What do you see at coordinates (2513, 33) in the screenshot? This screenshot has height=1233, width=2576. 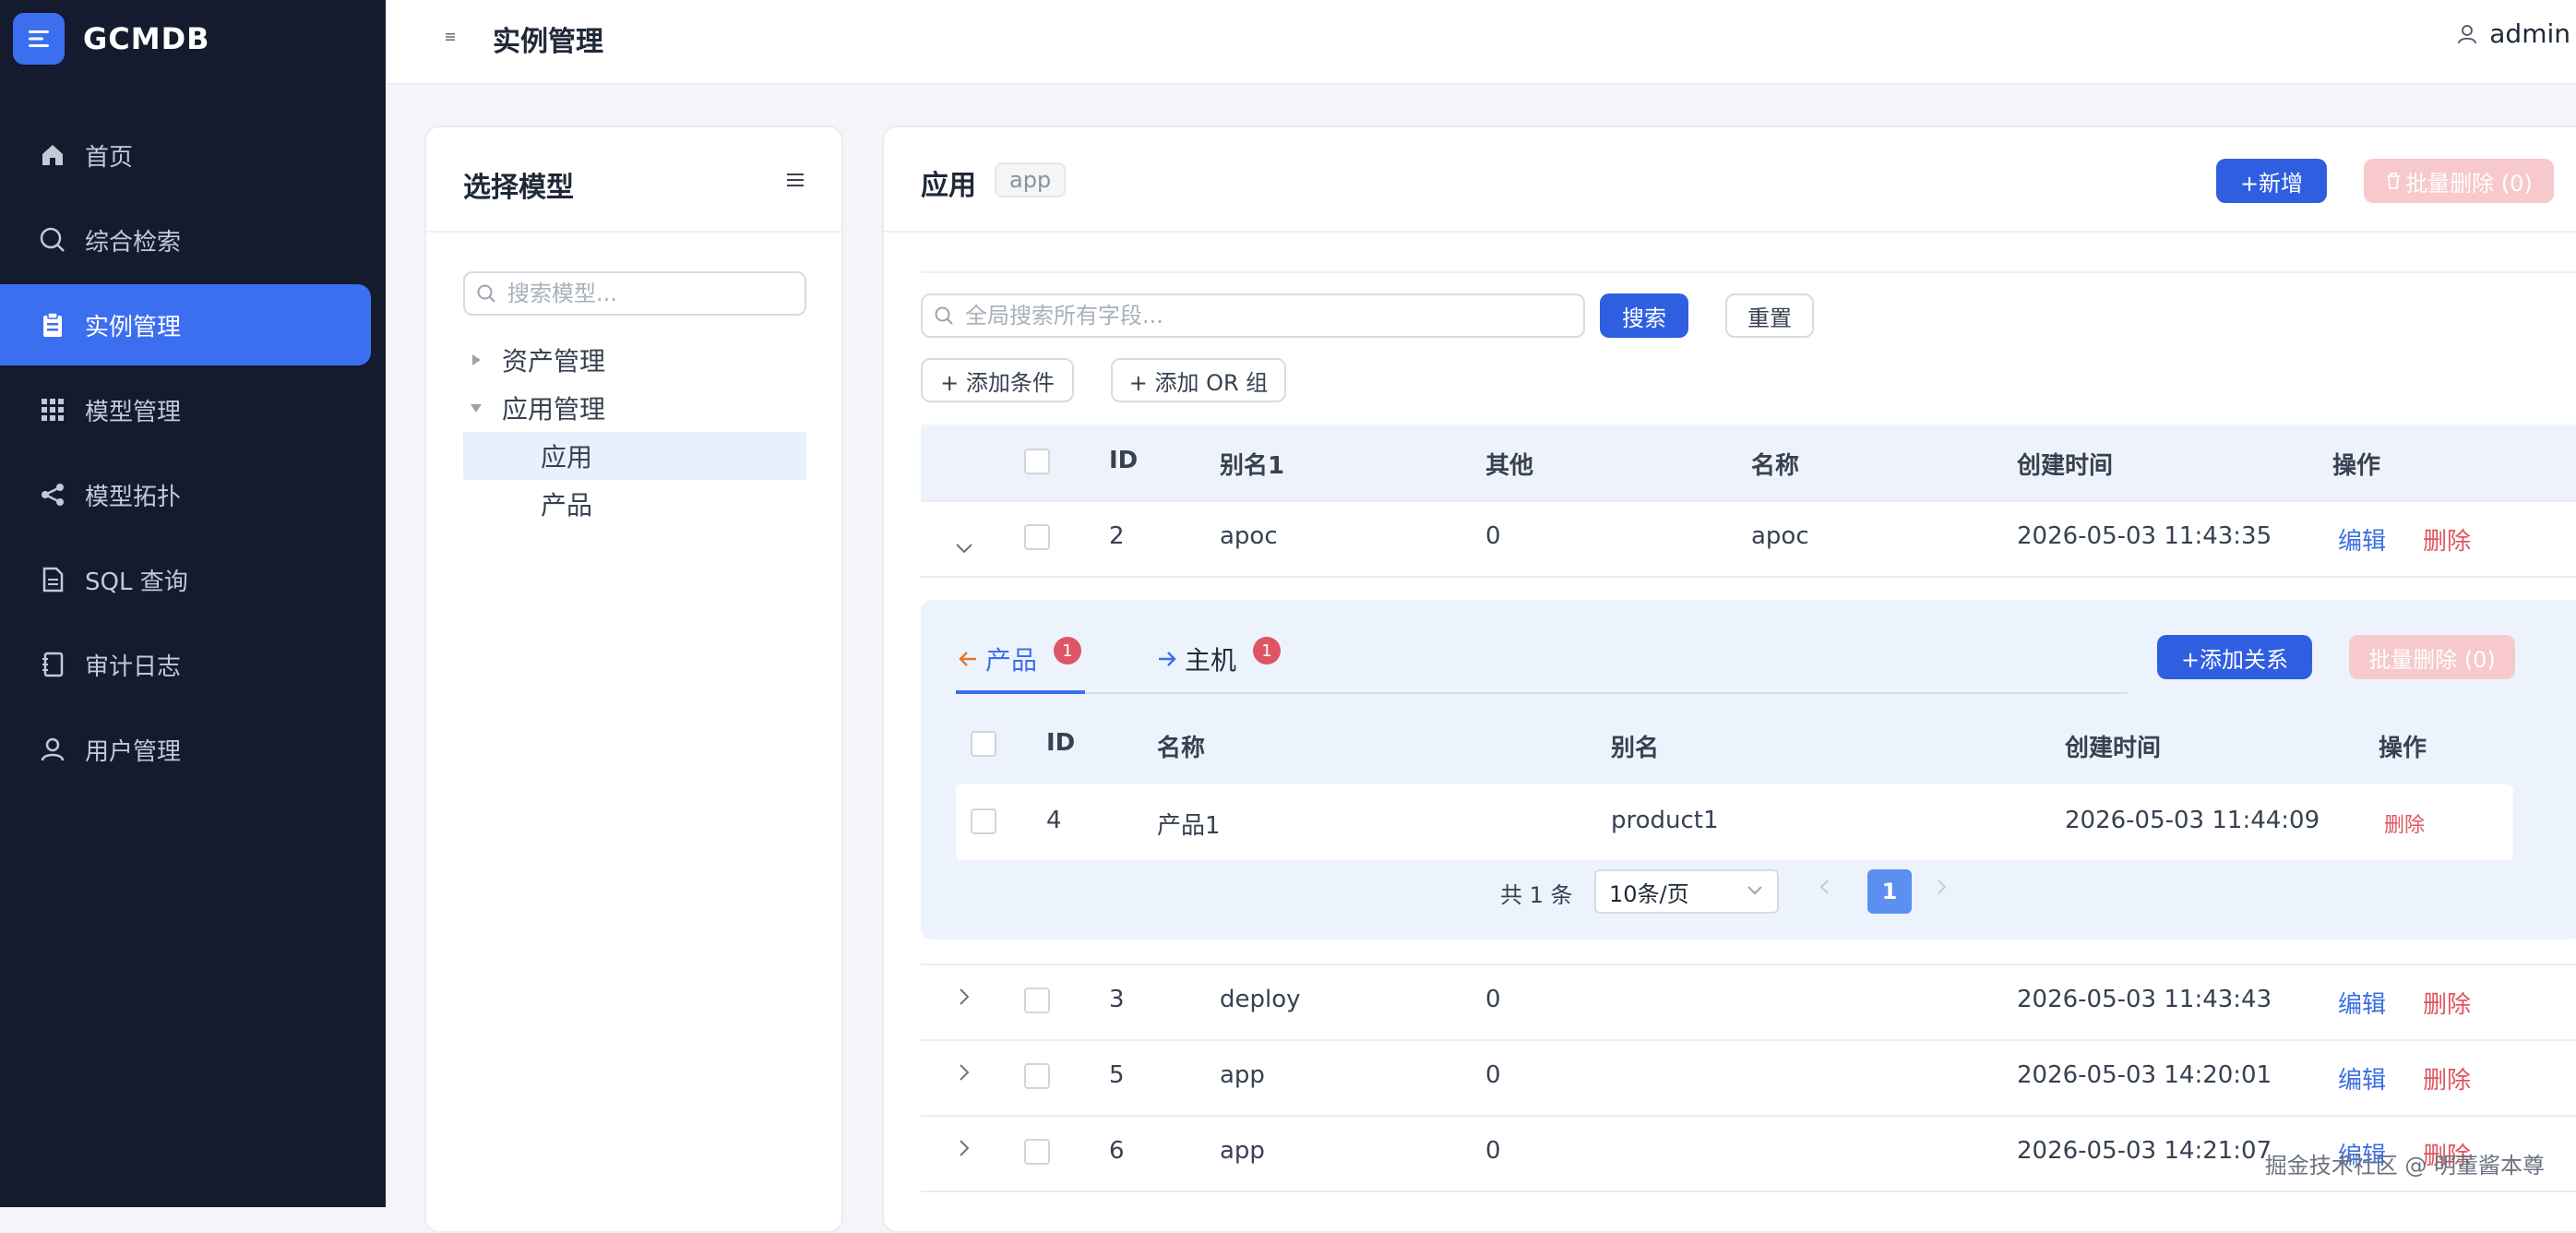 I see `user-menu: admin` at bounding box center [2513, 33].